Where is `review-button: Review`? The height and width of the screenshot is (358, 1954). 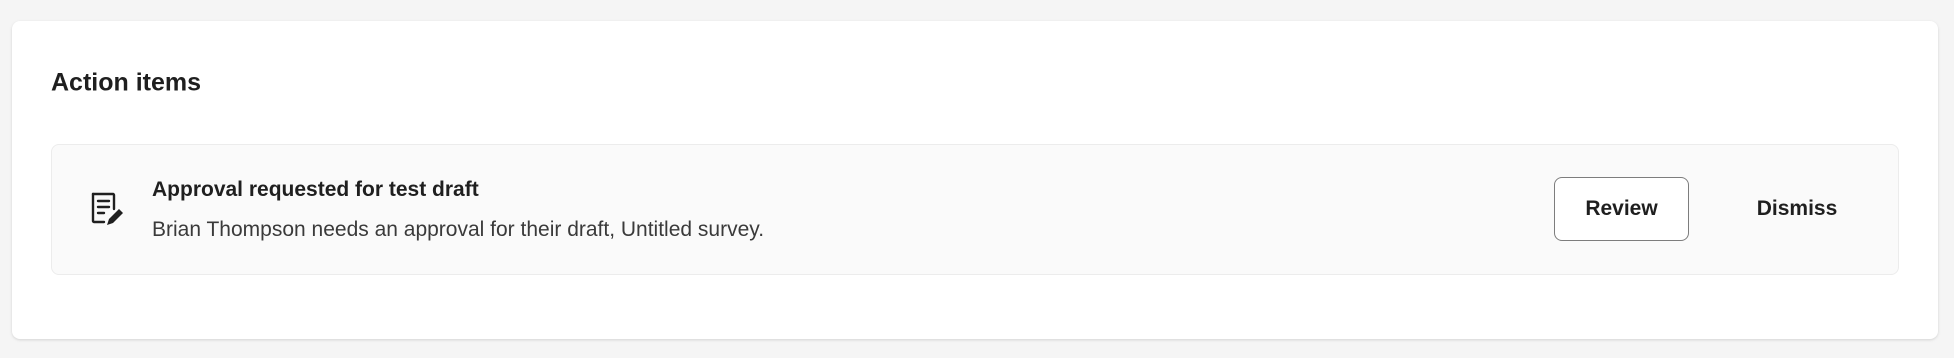
review-button: Review is located at coordinates (1621, 209).